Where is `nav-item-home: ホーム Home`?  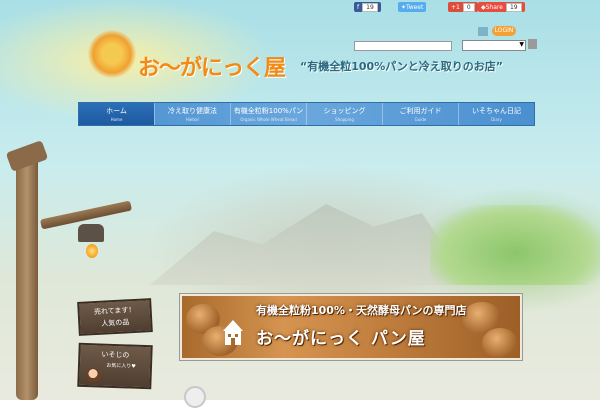
nav-item-home: ホーム Home is located at coordinates (116, 114).